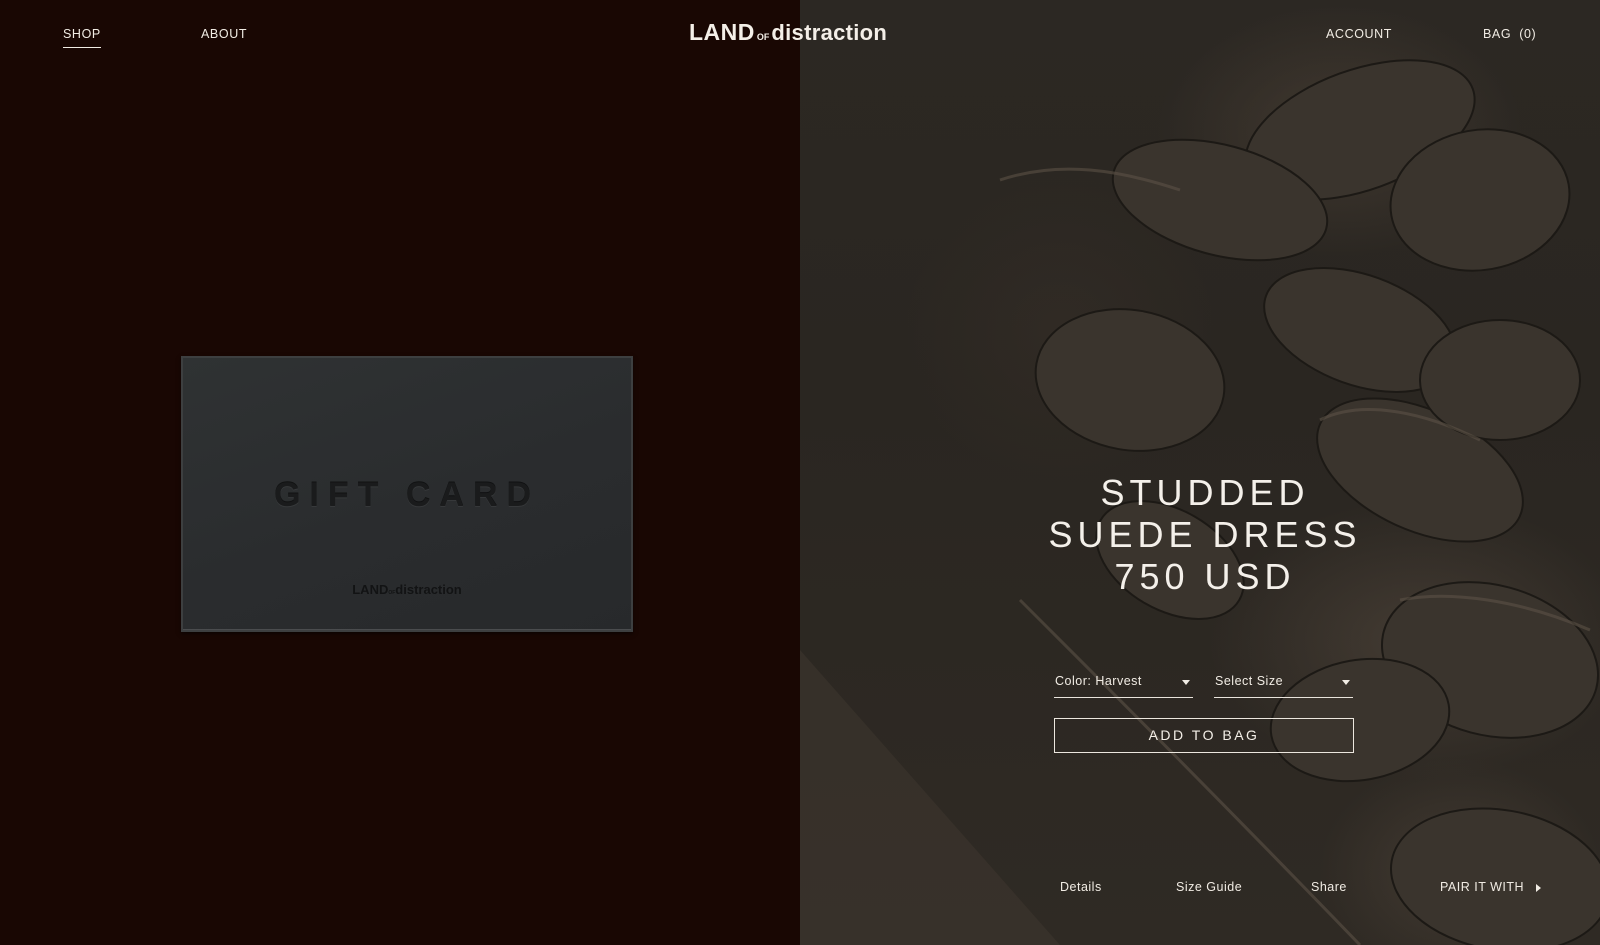  What do you see at coordinates (1359, 34) in the screenshot?
I see `nav-account-link: ACCOUNT` at bounding box center [1359, 34].